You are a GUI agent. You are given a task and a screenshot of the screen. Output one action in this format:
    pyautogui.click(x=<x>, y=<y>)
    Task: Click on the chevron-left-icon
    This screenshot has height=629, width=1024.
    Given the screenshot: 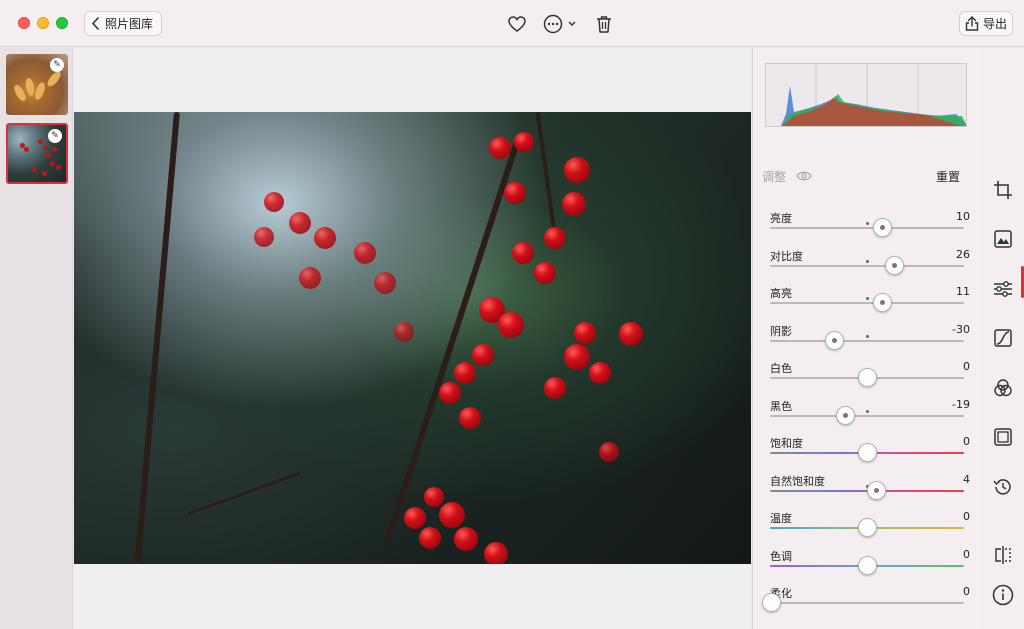 What is the action you would take?
    pyautogui.click(x=95, y=23)
    